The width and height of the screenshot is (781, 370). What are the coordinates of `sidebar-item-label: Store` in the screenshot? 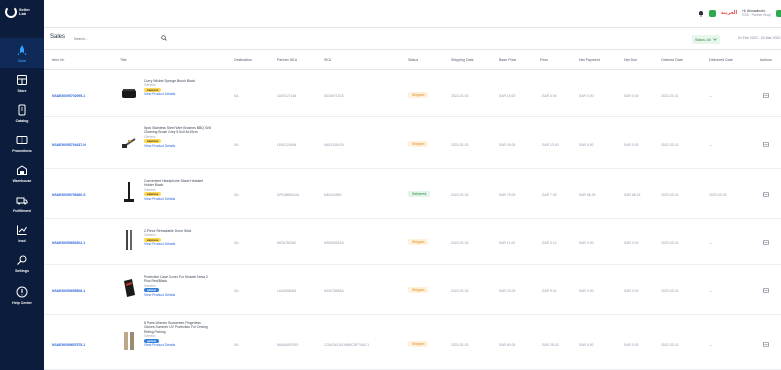 It's located at (22, 90).